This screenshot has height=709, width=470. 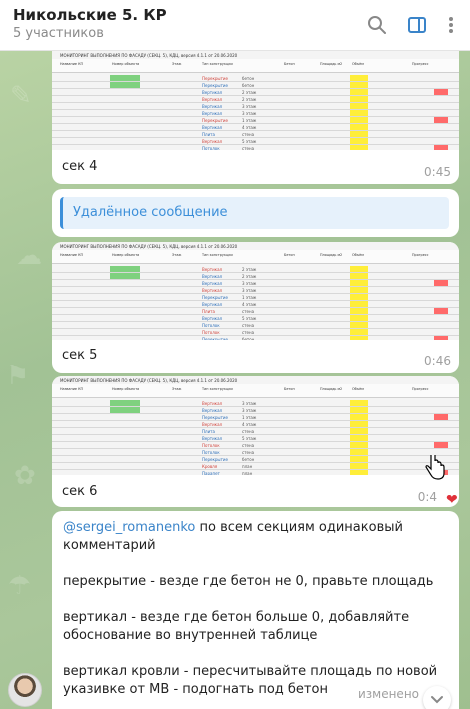 I want to click on more-options-icon, so click(x=451, y=25).